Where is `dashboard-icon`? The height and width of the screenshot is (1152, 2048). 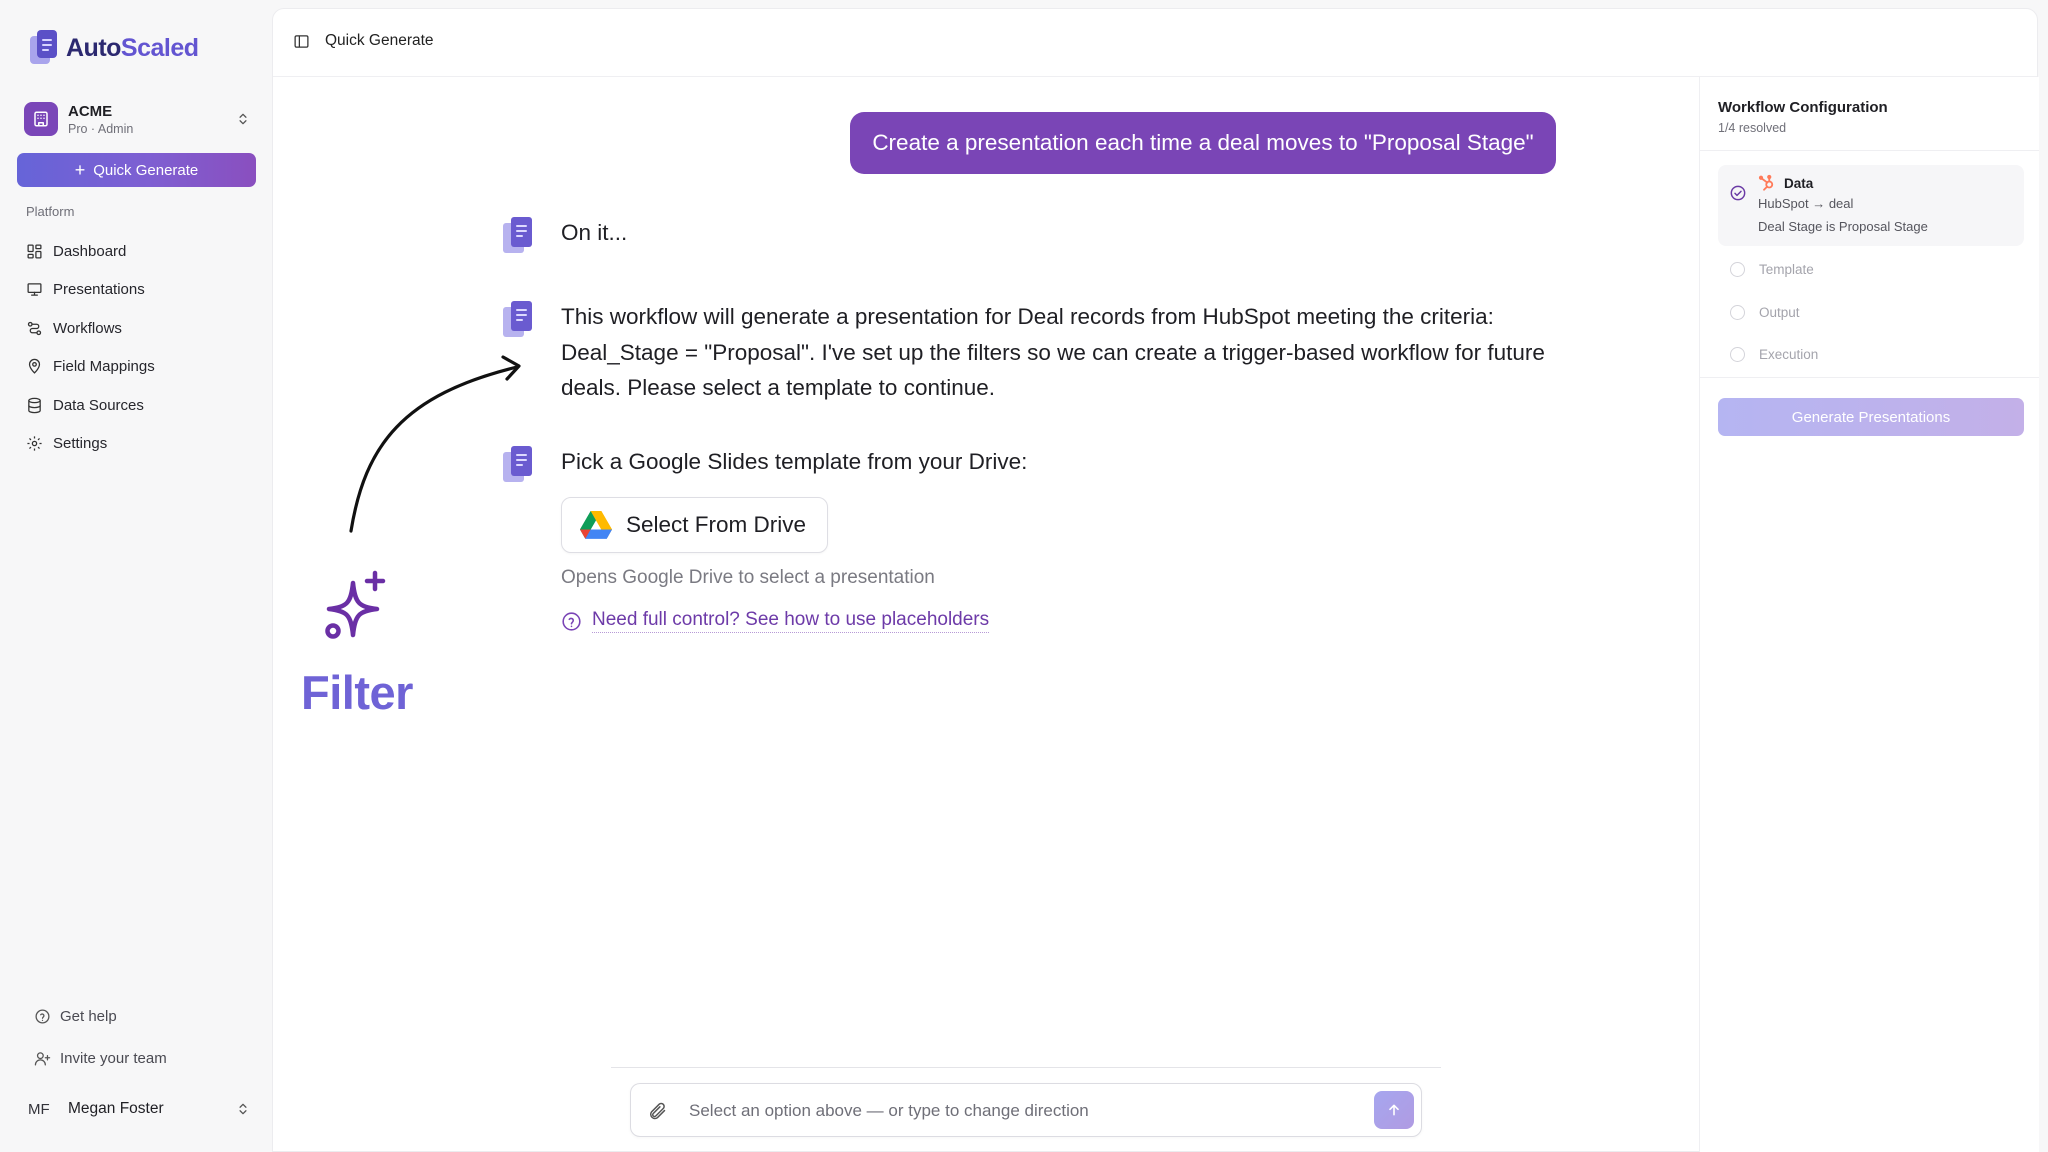
dashboard-icon is located at coordinates (34, 251).